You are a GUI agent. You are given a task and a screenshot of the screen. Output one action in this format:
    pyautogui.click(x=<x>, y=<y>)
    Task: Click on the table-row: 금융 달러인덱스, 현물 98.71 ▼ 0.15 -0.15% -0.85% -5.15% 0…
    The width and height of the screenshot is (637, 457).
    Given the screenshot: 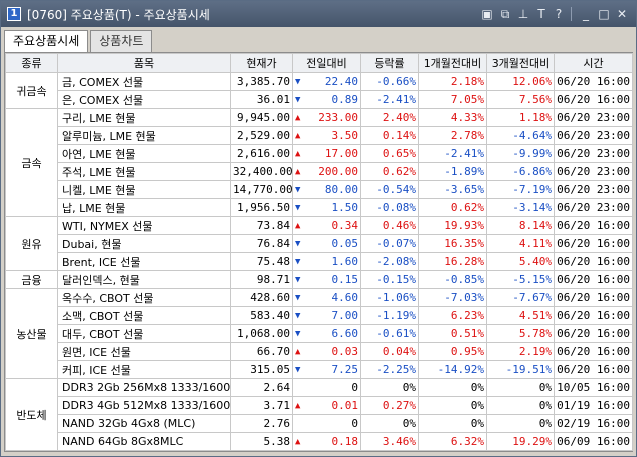 What is the action you would take?
    pyautogui.click(x=319, y=279)
    